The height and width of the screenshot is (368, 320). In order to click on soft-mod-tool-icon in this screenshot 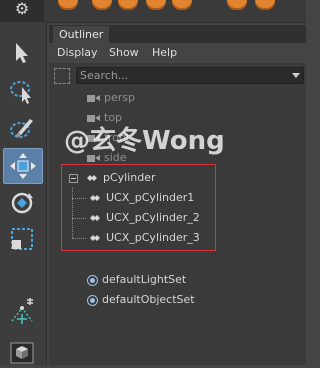, I will do `click(22, 311)`.